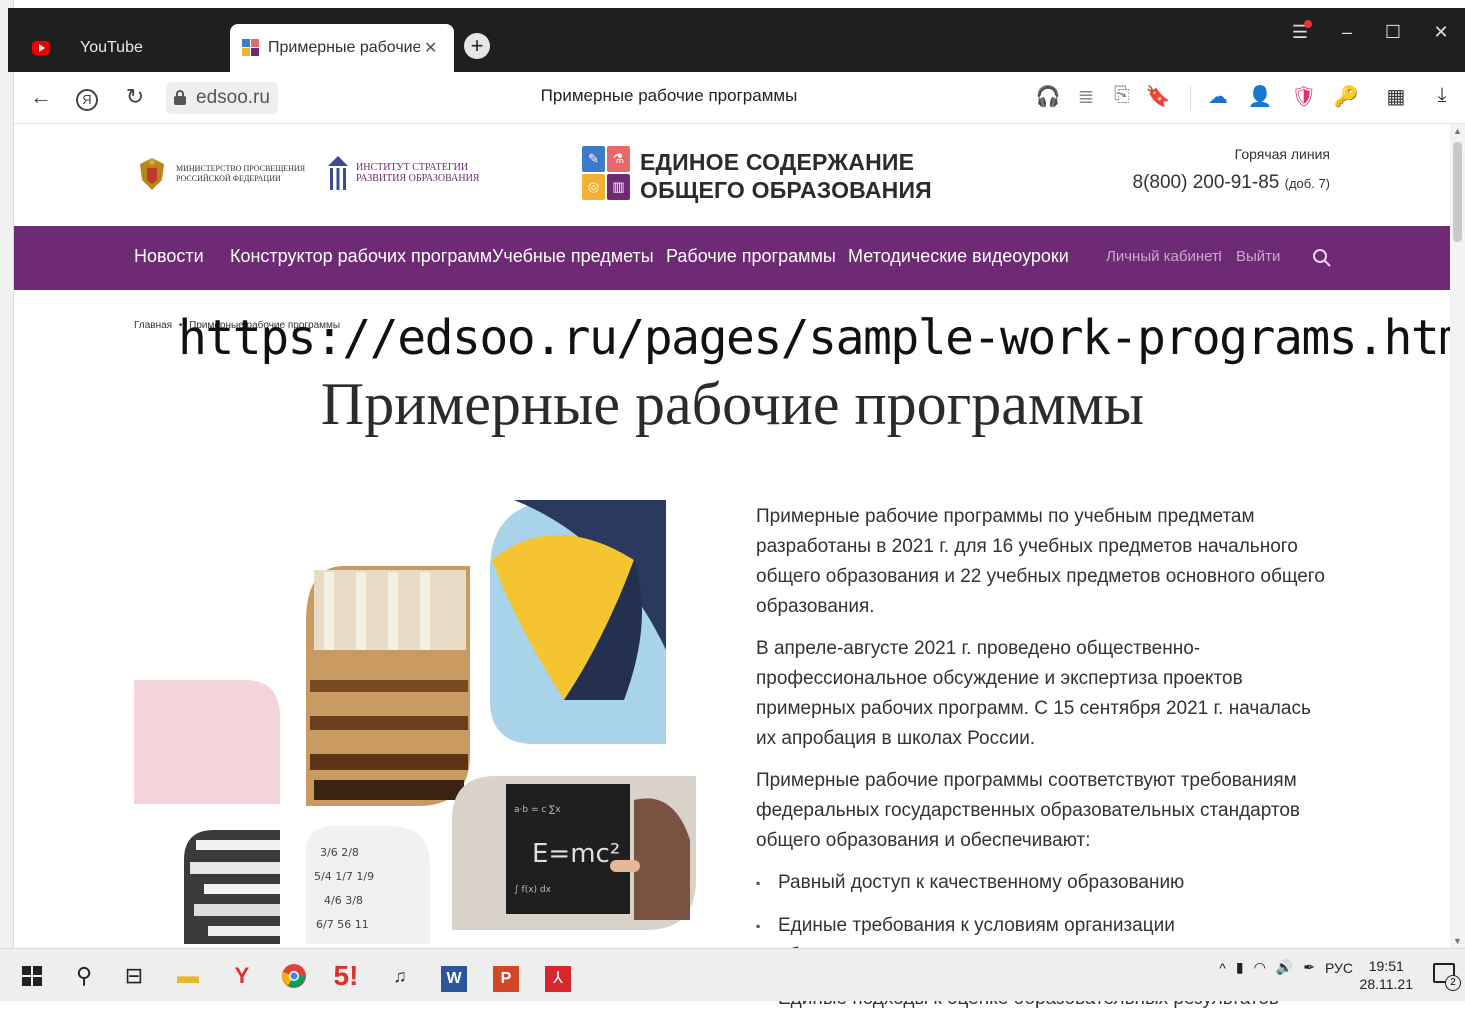  I want to click on ministry-line-1: МИНИСТЕРСТВО ПРОСВЕЩЕНИЯ, so click(241, 168).